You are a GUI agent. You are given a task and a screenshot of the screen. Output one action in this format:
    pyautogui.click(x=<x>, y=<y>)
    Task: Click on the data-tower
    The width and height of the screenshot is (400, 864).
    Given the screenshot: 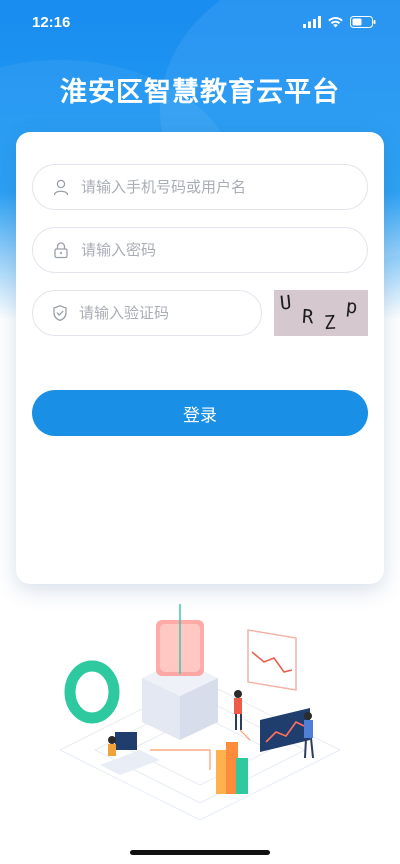 What is the action you would take?
    pyautogui.click(x=180, y=672)
    